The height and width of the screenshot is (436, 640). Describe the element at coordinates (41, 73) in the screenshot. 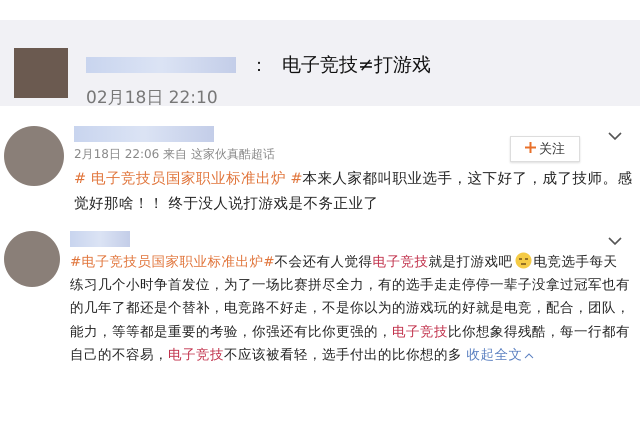

I see `avatar-placeholder` at that location.